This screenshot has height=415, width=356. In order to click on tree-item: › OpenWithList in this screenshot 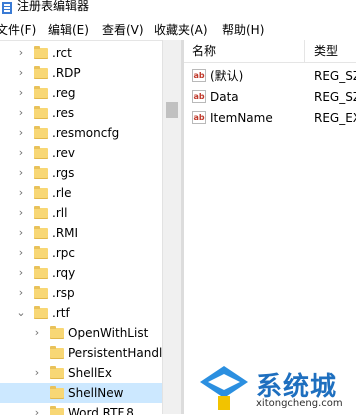, I will do `click(85, 333)`.